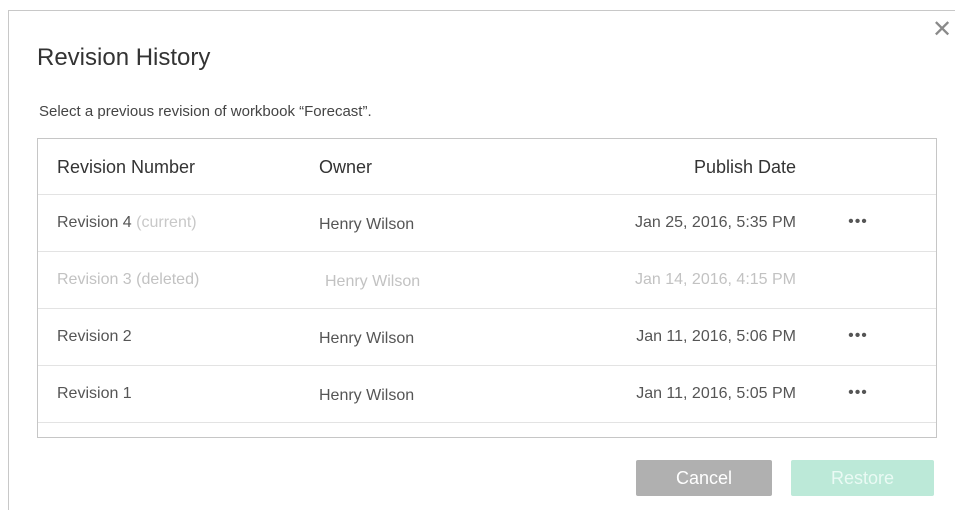 The image size is (955, 510). What do you see at coordinates (128, 279) in the screenshot?
I see `revision-cell: Revision 3 (deleted)` at bounding box center [128, 279].